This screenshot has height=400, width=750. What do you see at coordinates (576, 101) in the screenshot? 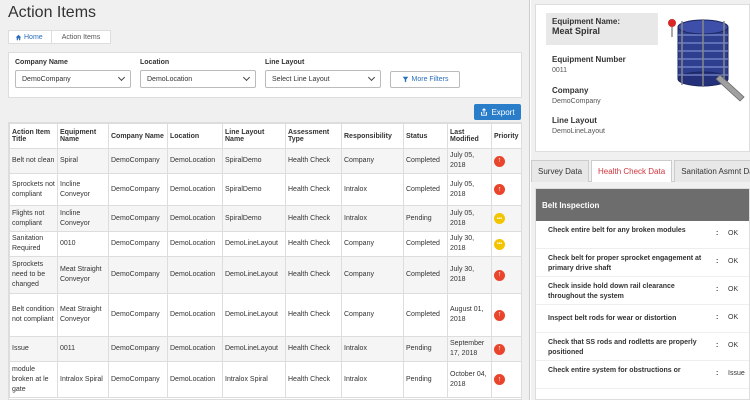
I see `equipment-company: DemoCompany` at bounding box center [576, 101].